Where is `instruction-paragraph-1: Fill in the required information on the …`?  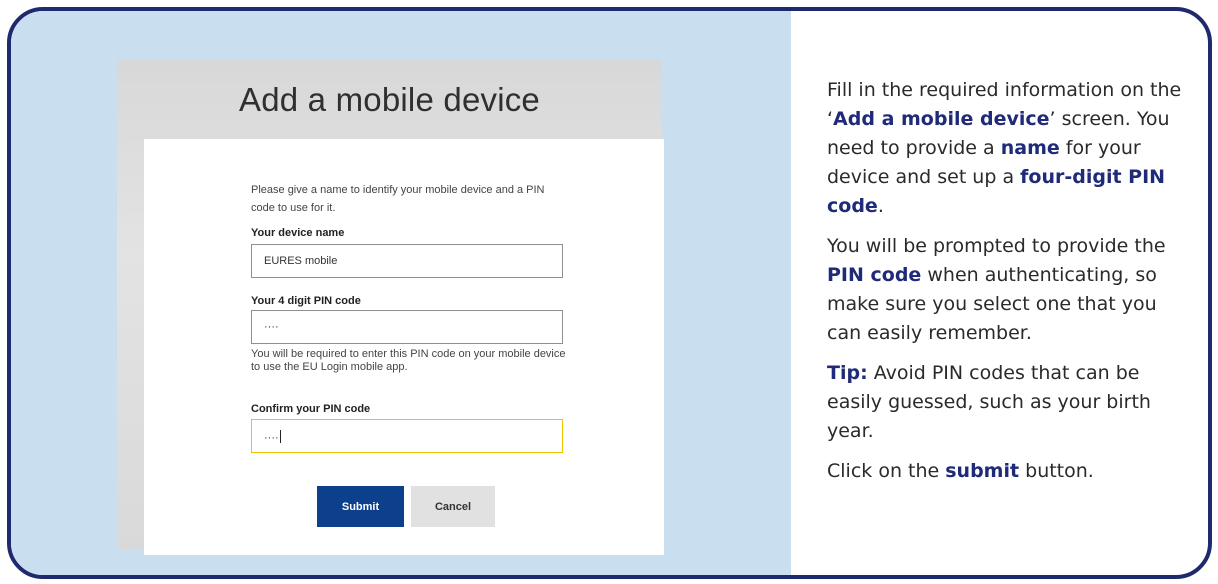
instruction-paragraph-1: Fill in the required information on the … is located at coordinates (1004, 148).